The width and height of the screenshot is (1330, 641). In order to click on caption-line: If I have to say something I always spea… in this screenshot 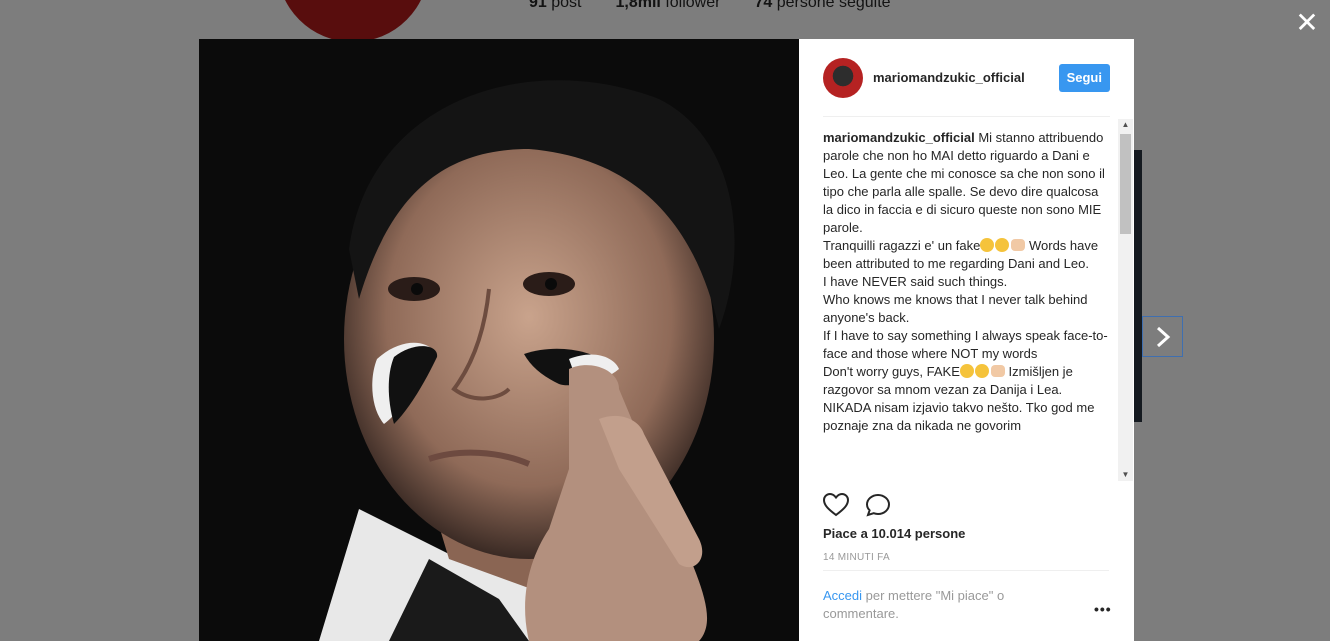, I will do `click(965, 344)`.